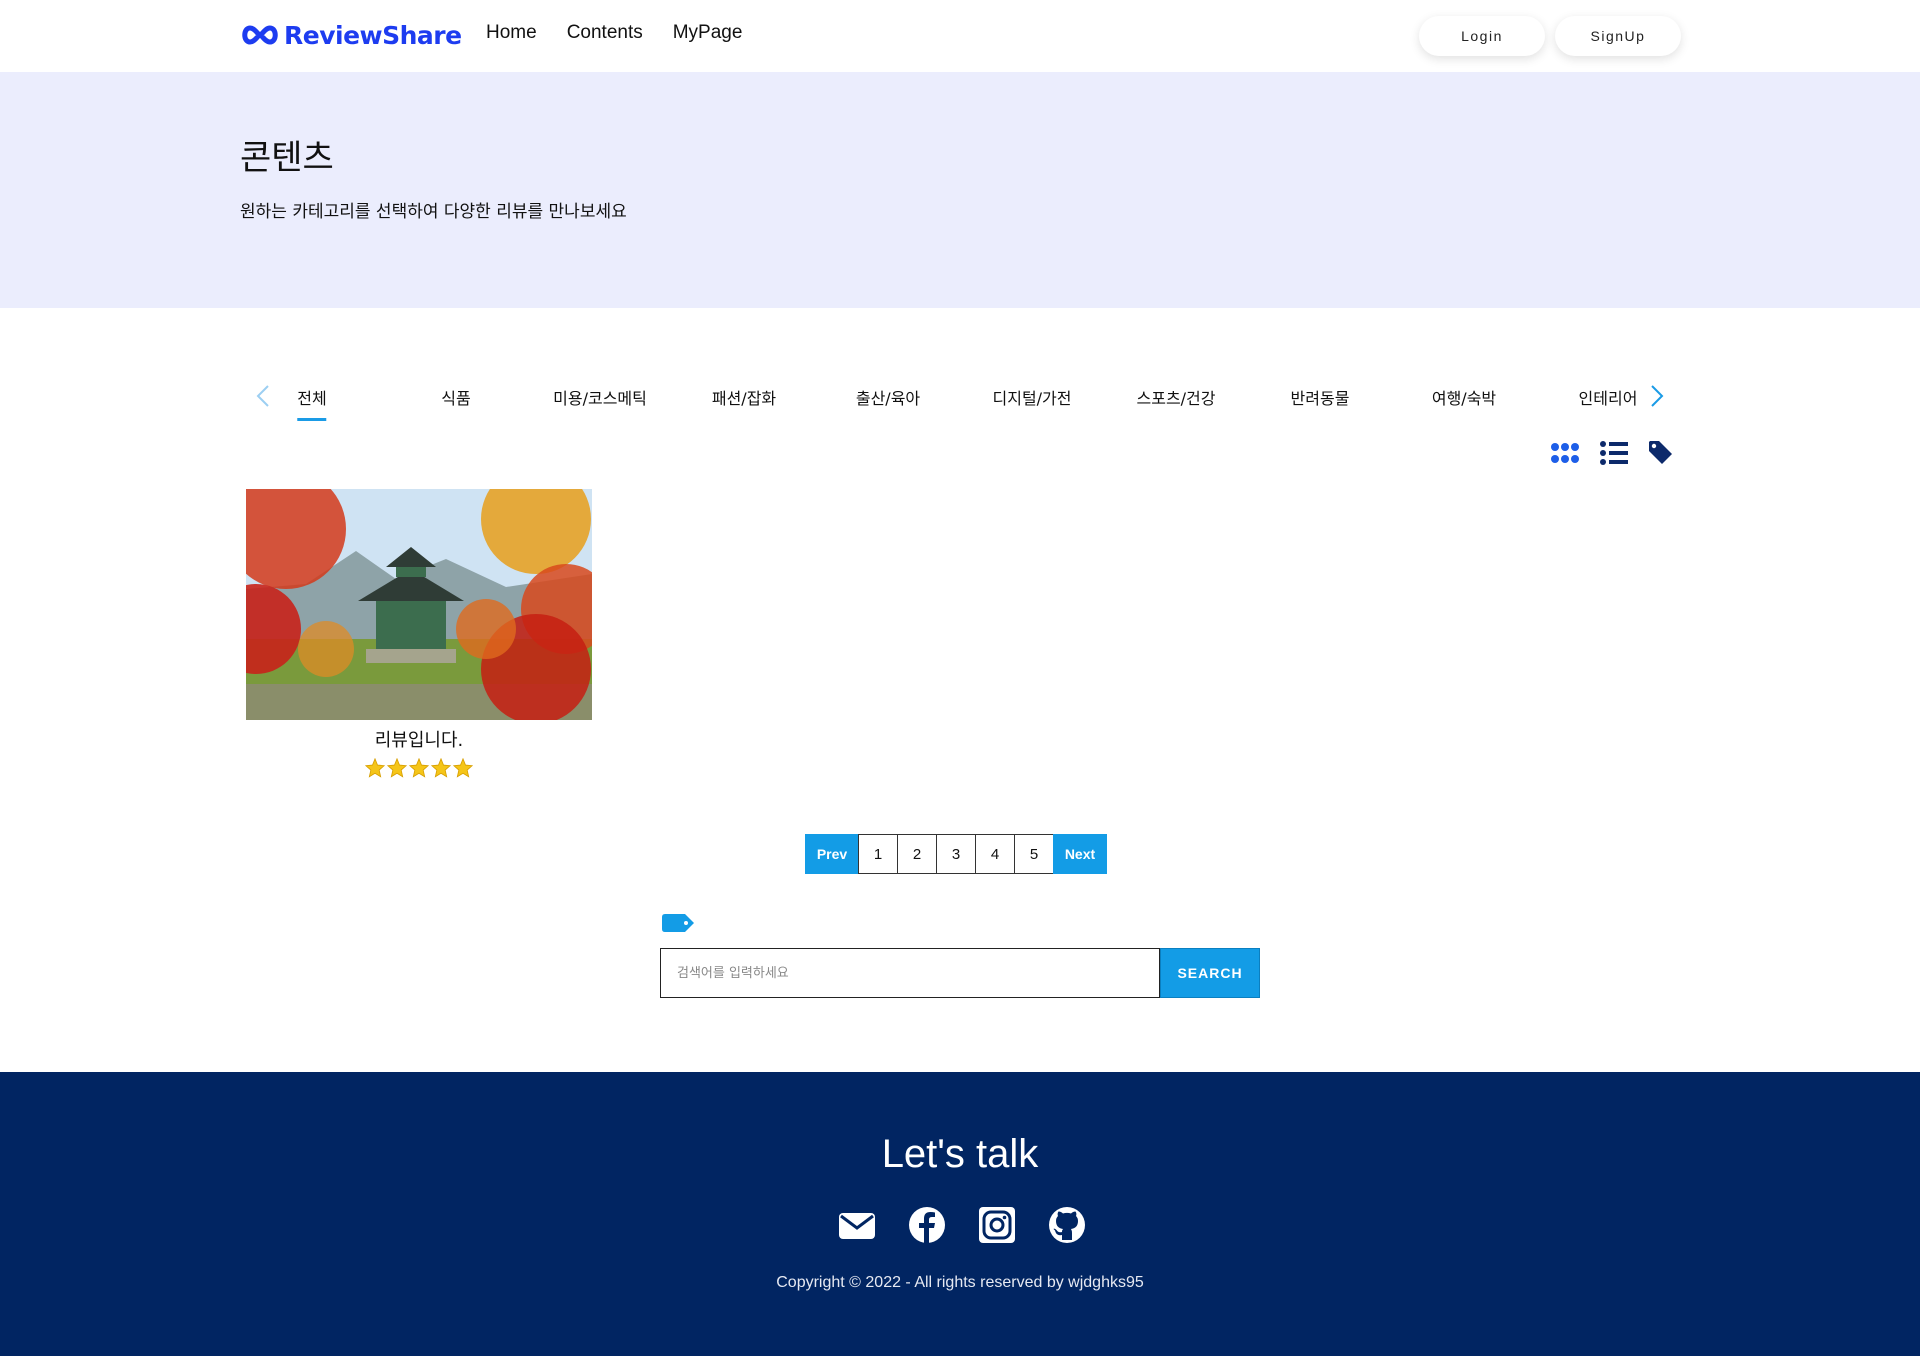 Image resolution: width=1920 pixels, height=1356 pixels. What do you see at coordinates (1661, 453) in the screenshot?
I see `tag-icon` at bounding box center [1661, 453].